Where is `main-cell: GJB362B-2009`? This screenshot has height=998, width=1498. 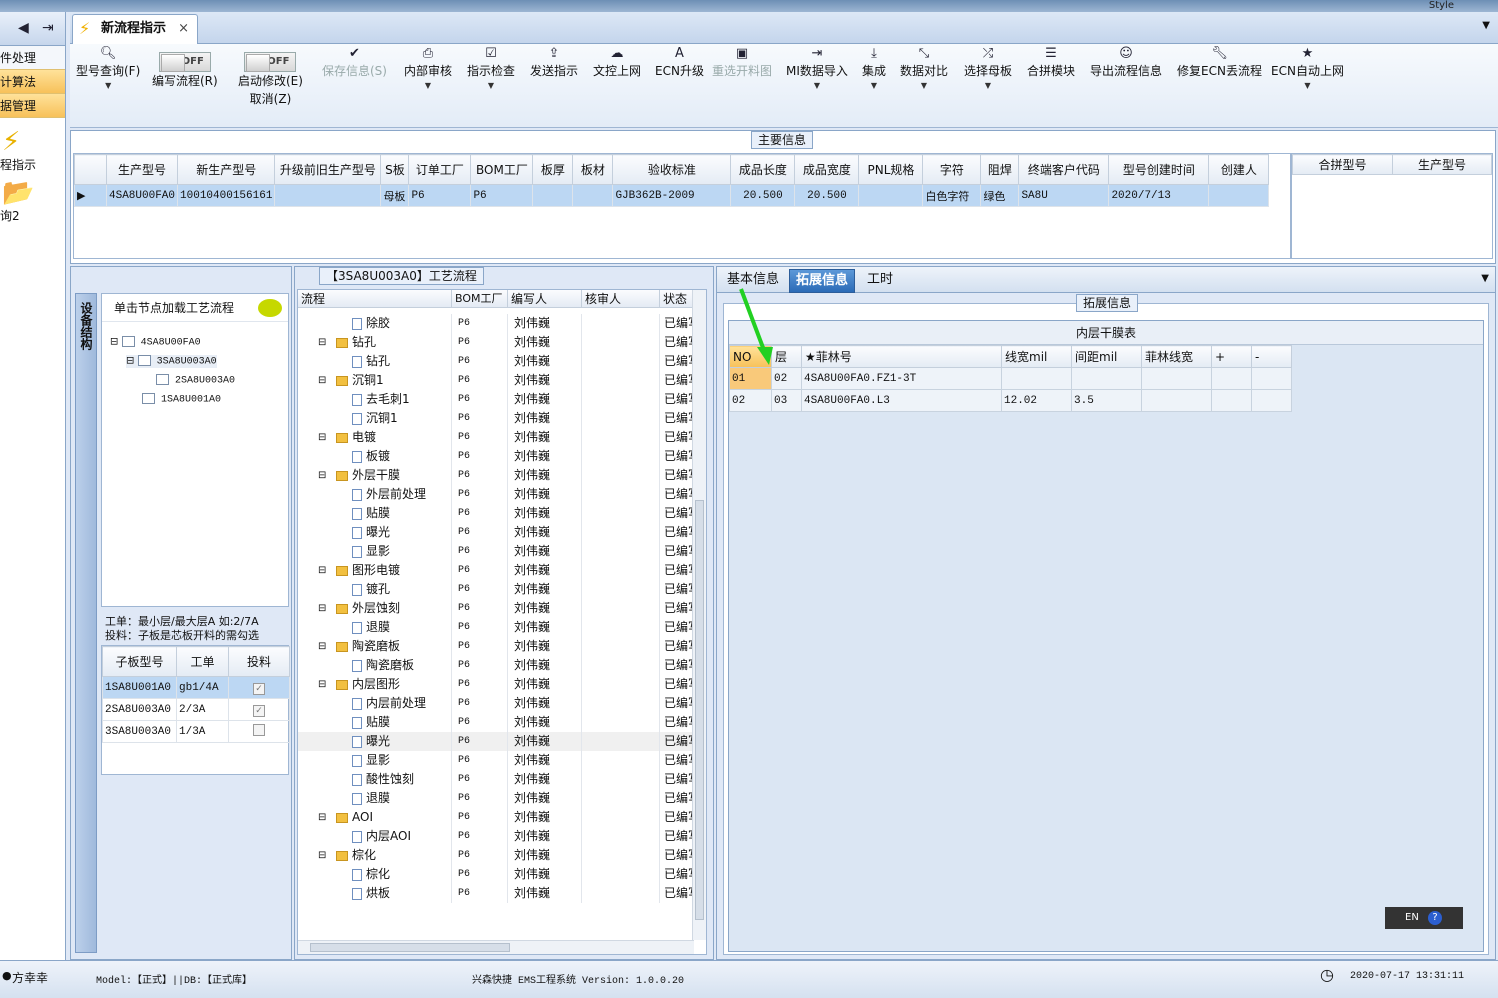 main-cell: GJB362B-2009 is located at coordinates (672, 195).